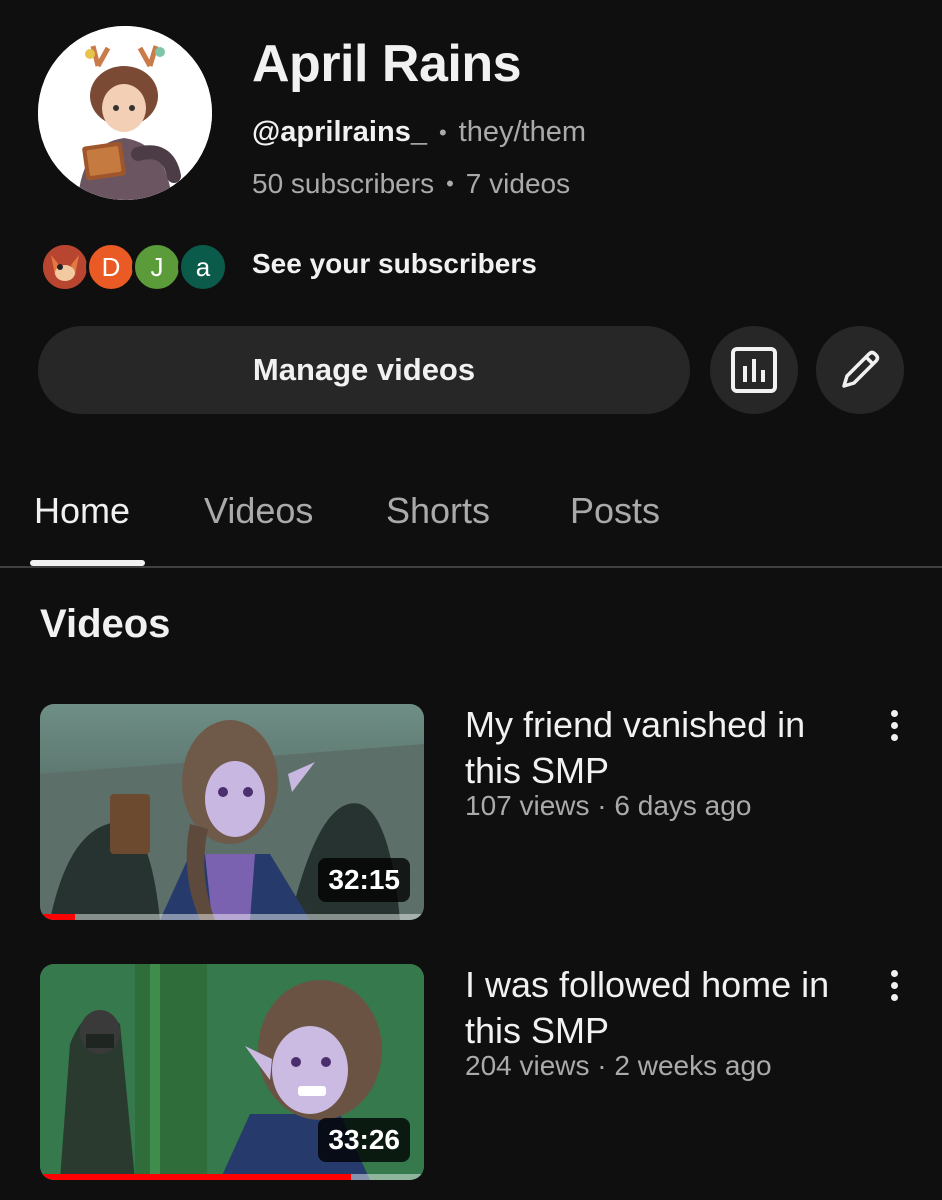  I want to click on analytics-icon, so click(754, 370).